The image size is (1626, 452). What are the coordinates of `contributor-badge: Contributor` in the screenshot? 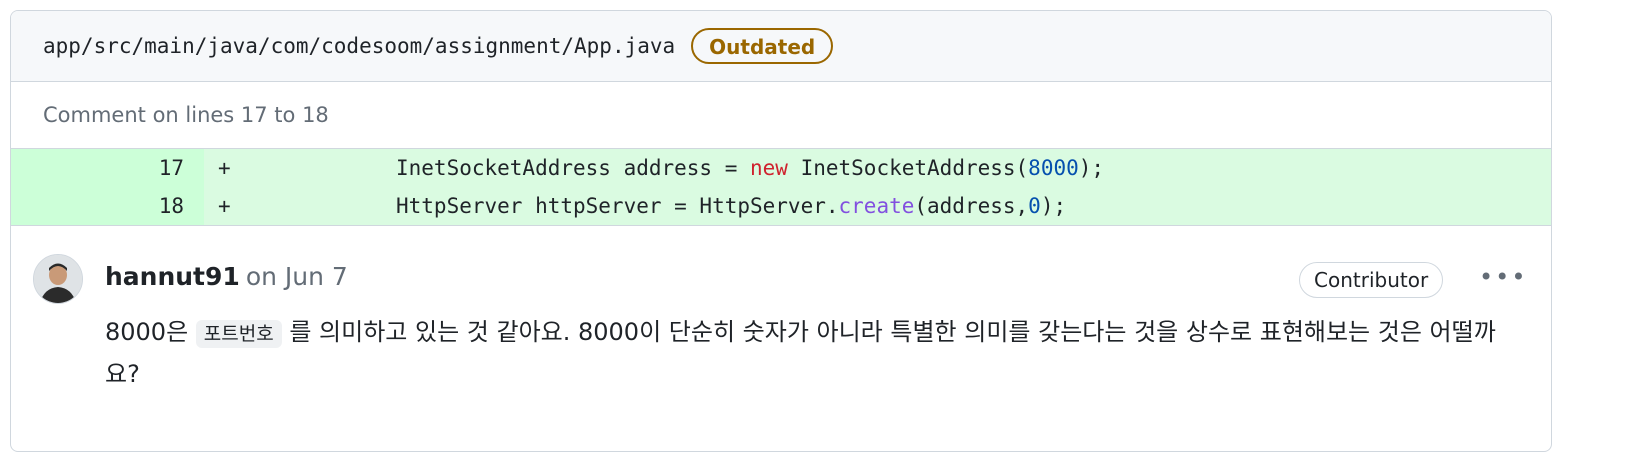 It's located at (1371, 280).